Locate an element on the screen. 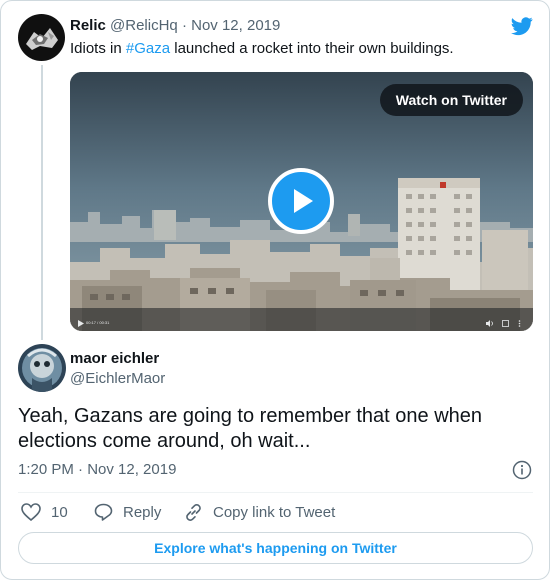  reply-icon is located at coordinates (103, 512).